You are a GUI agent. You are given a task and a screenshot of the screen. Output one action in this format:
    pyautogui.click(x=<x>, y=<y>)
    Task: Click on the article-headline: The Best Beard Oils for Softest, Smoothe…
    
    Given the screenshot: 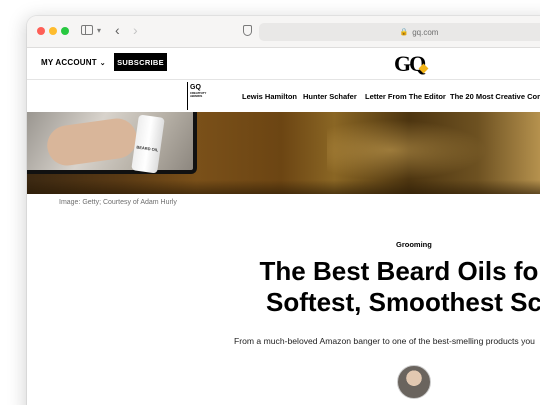 What is the action you would take?
    pyautogui.click(x=387, y=287)
    